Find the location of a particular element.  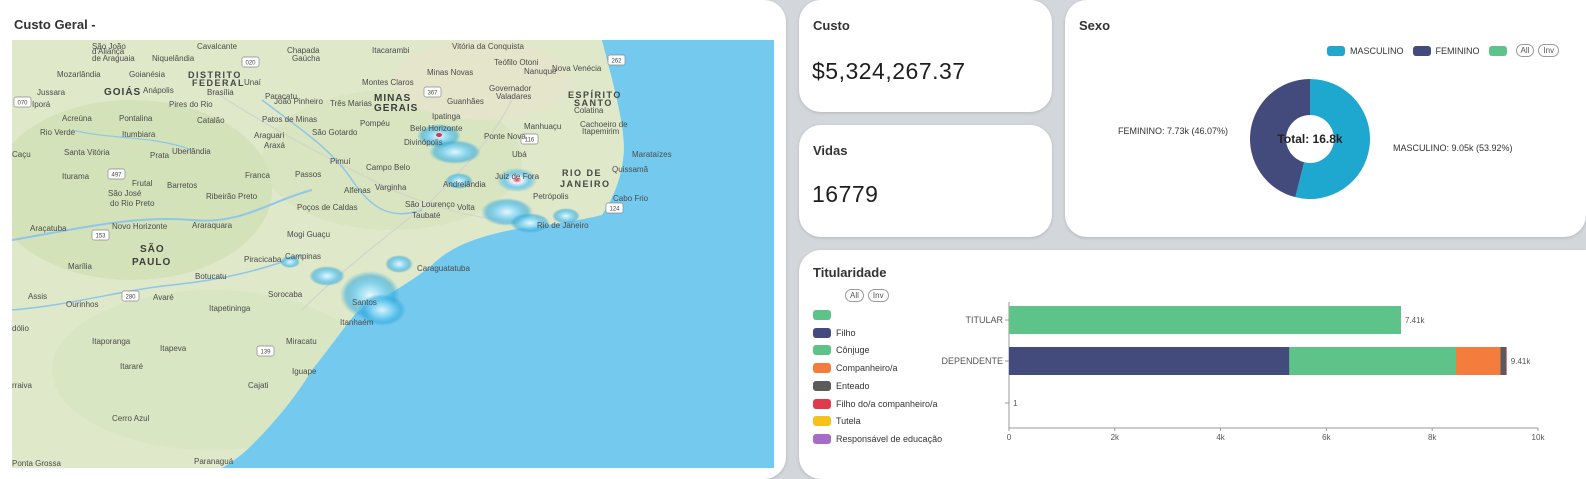

map-place-label: Juiz de Fora is located at coordinates (517, 176).